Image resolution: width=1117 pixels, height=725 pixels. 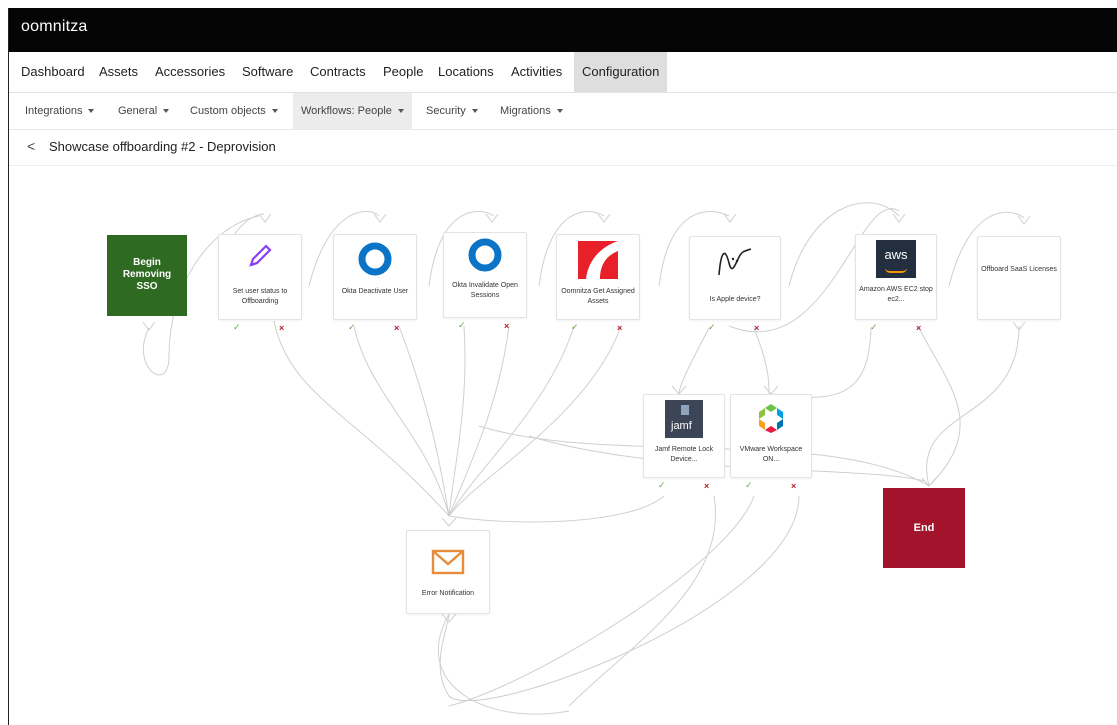 What do you see at coordinates (684, 442) in the screenshot?
I see `block-jamf-remote-lock: jamf Jamf Remote Lock Device... ✓ ×` at bounding box center [684, 442].